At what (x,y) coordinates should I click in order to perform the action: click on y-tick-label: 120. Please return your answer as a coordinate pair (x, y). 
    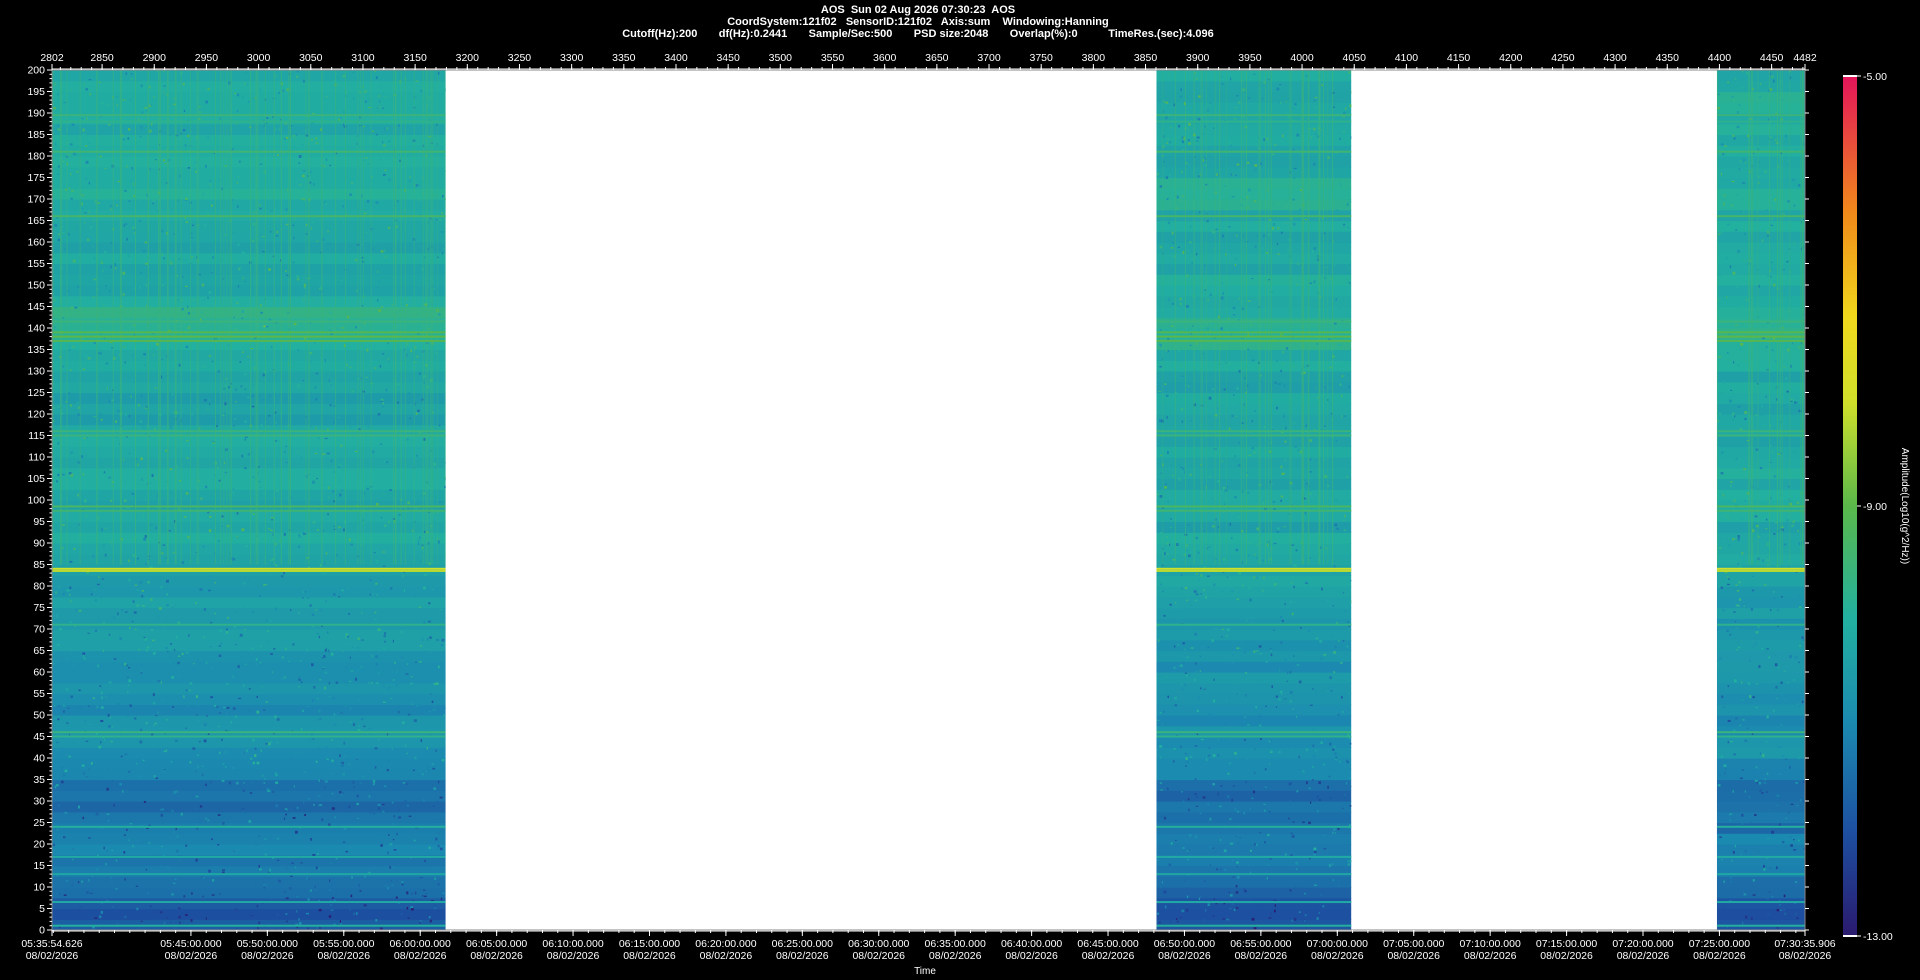
    Looking at the image, I should click on (36, 415).